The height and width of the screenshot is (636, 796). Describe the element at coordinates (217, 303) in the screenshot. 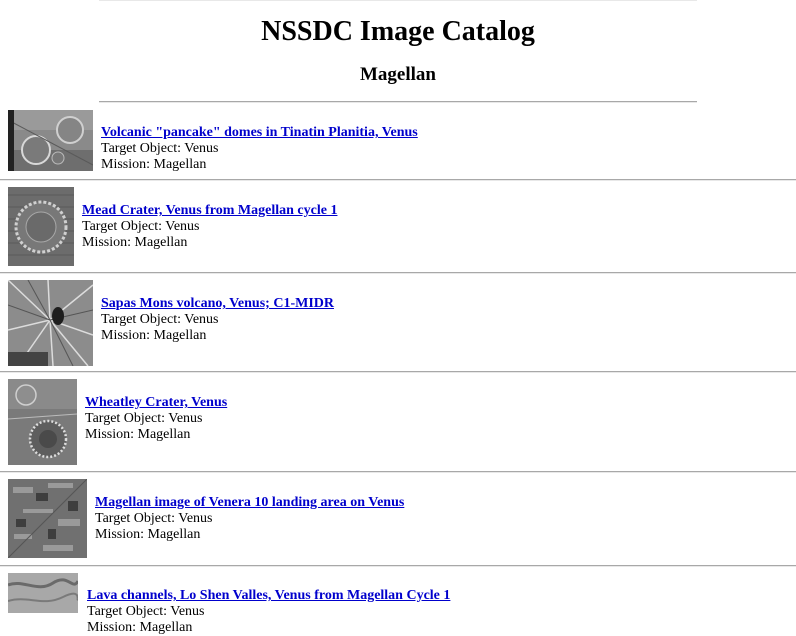

I see `entry-link: Sapas Mons volcano, Venus; C1-MIDR` at that location.